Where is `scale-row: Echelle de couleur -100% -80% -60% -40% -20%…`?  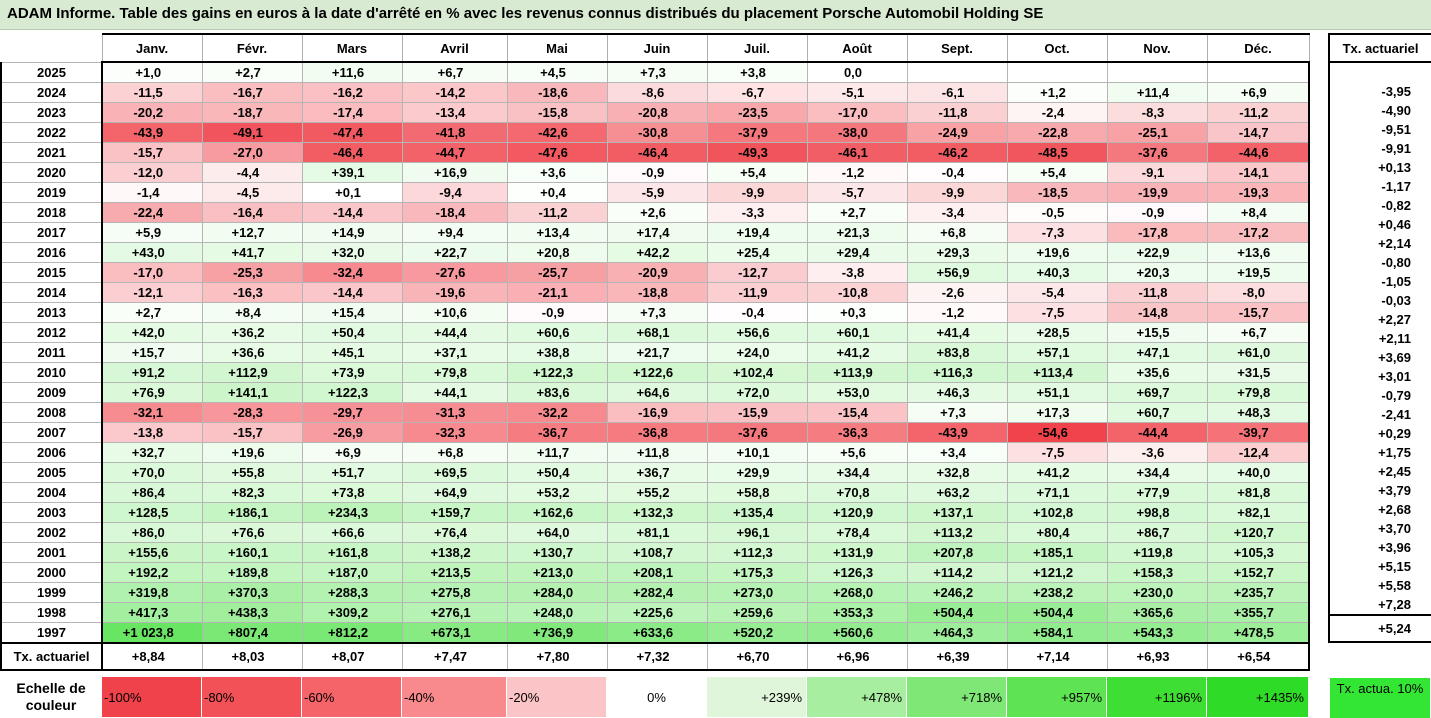 scale-row: Echelle de couleur -100% -80% -60% -40% -20%… is located at coordinates (654, 697).